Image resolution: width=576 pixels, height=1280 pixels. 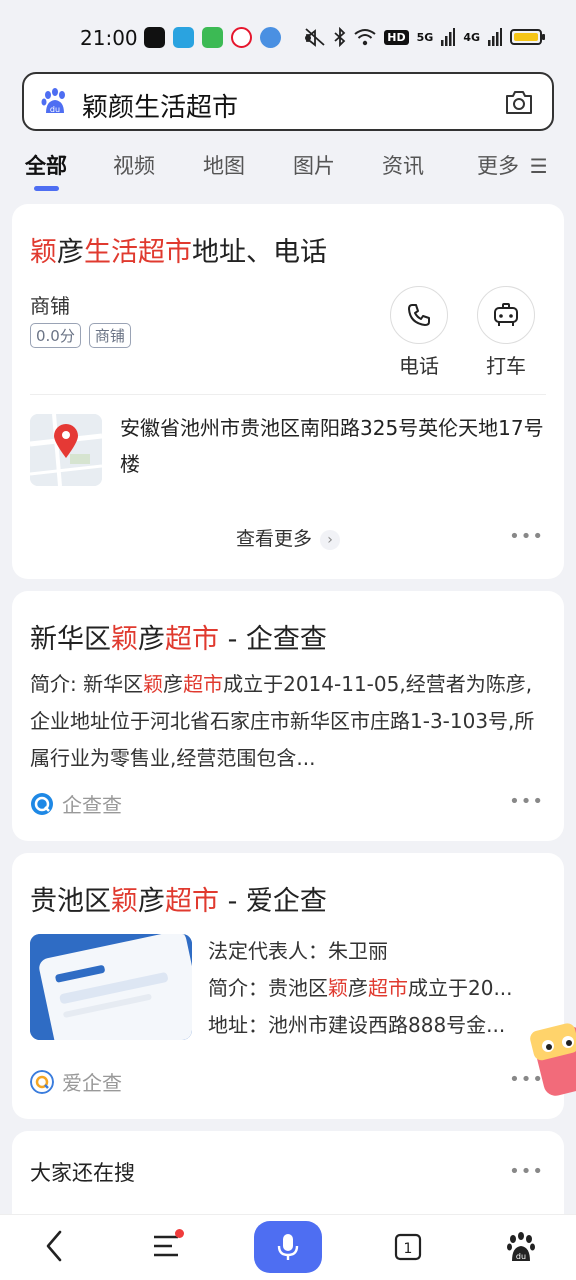 What do you see at coordinates (42, 1081) in the screenshot?
I see `aqc-logo-icon` at bounding box center [42, 1081].